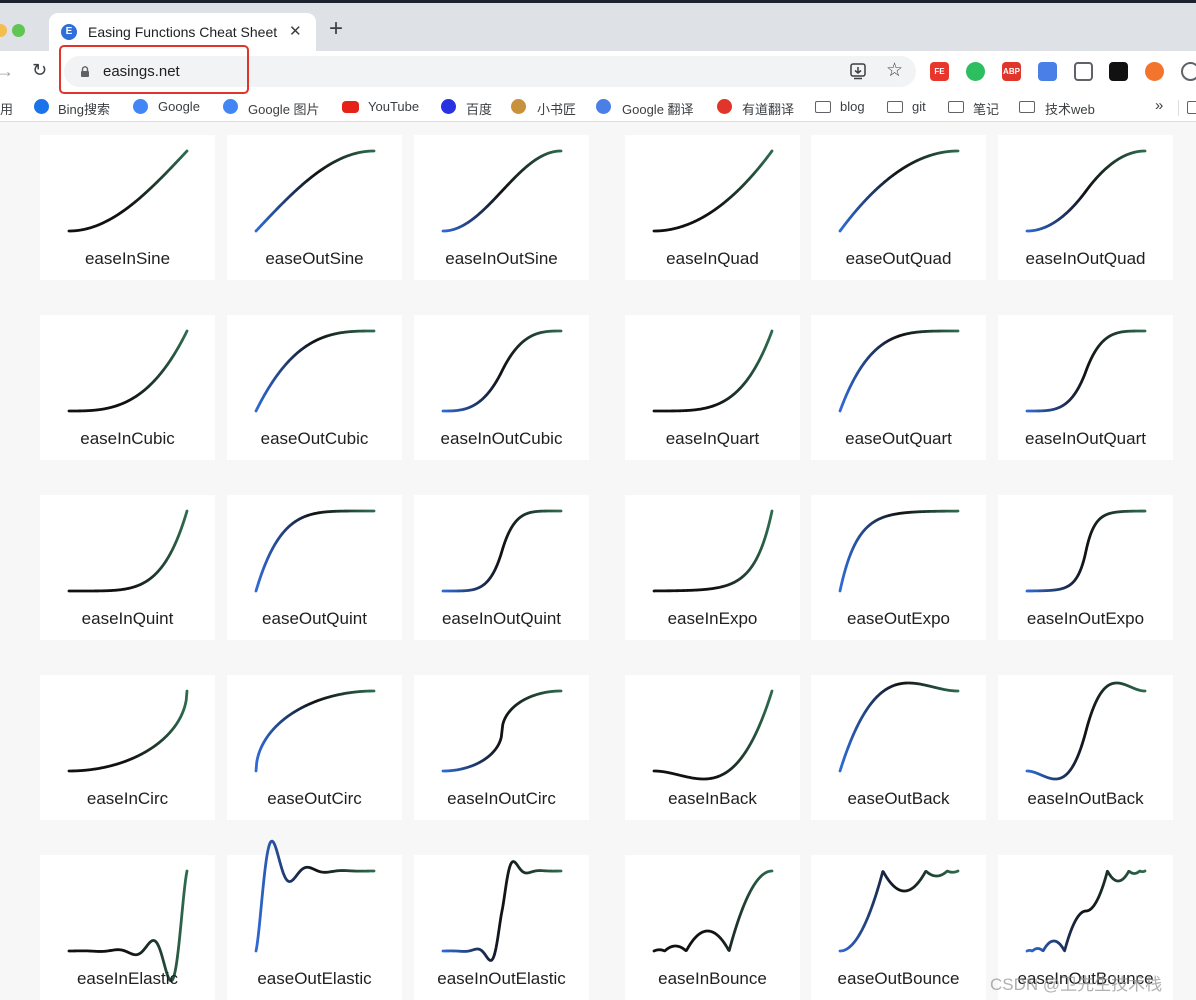 The width and height of the screenshot is (1196, 1000). I want to click on easing-label-easeInOutCirc: easeInOutCirc, so click(501, 798).